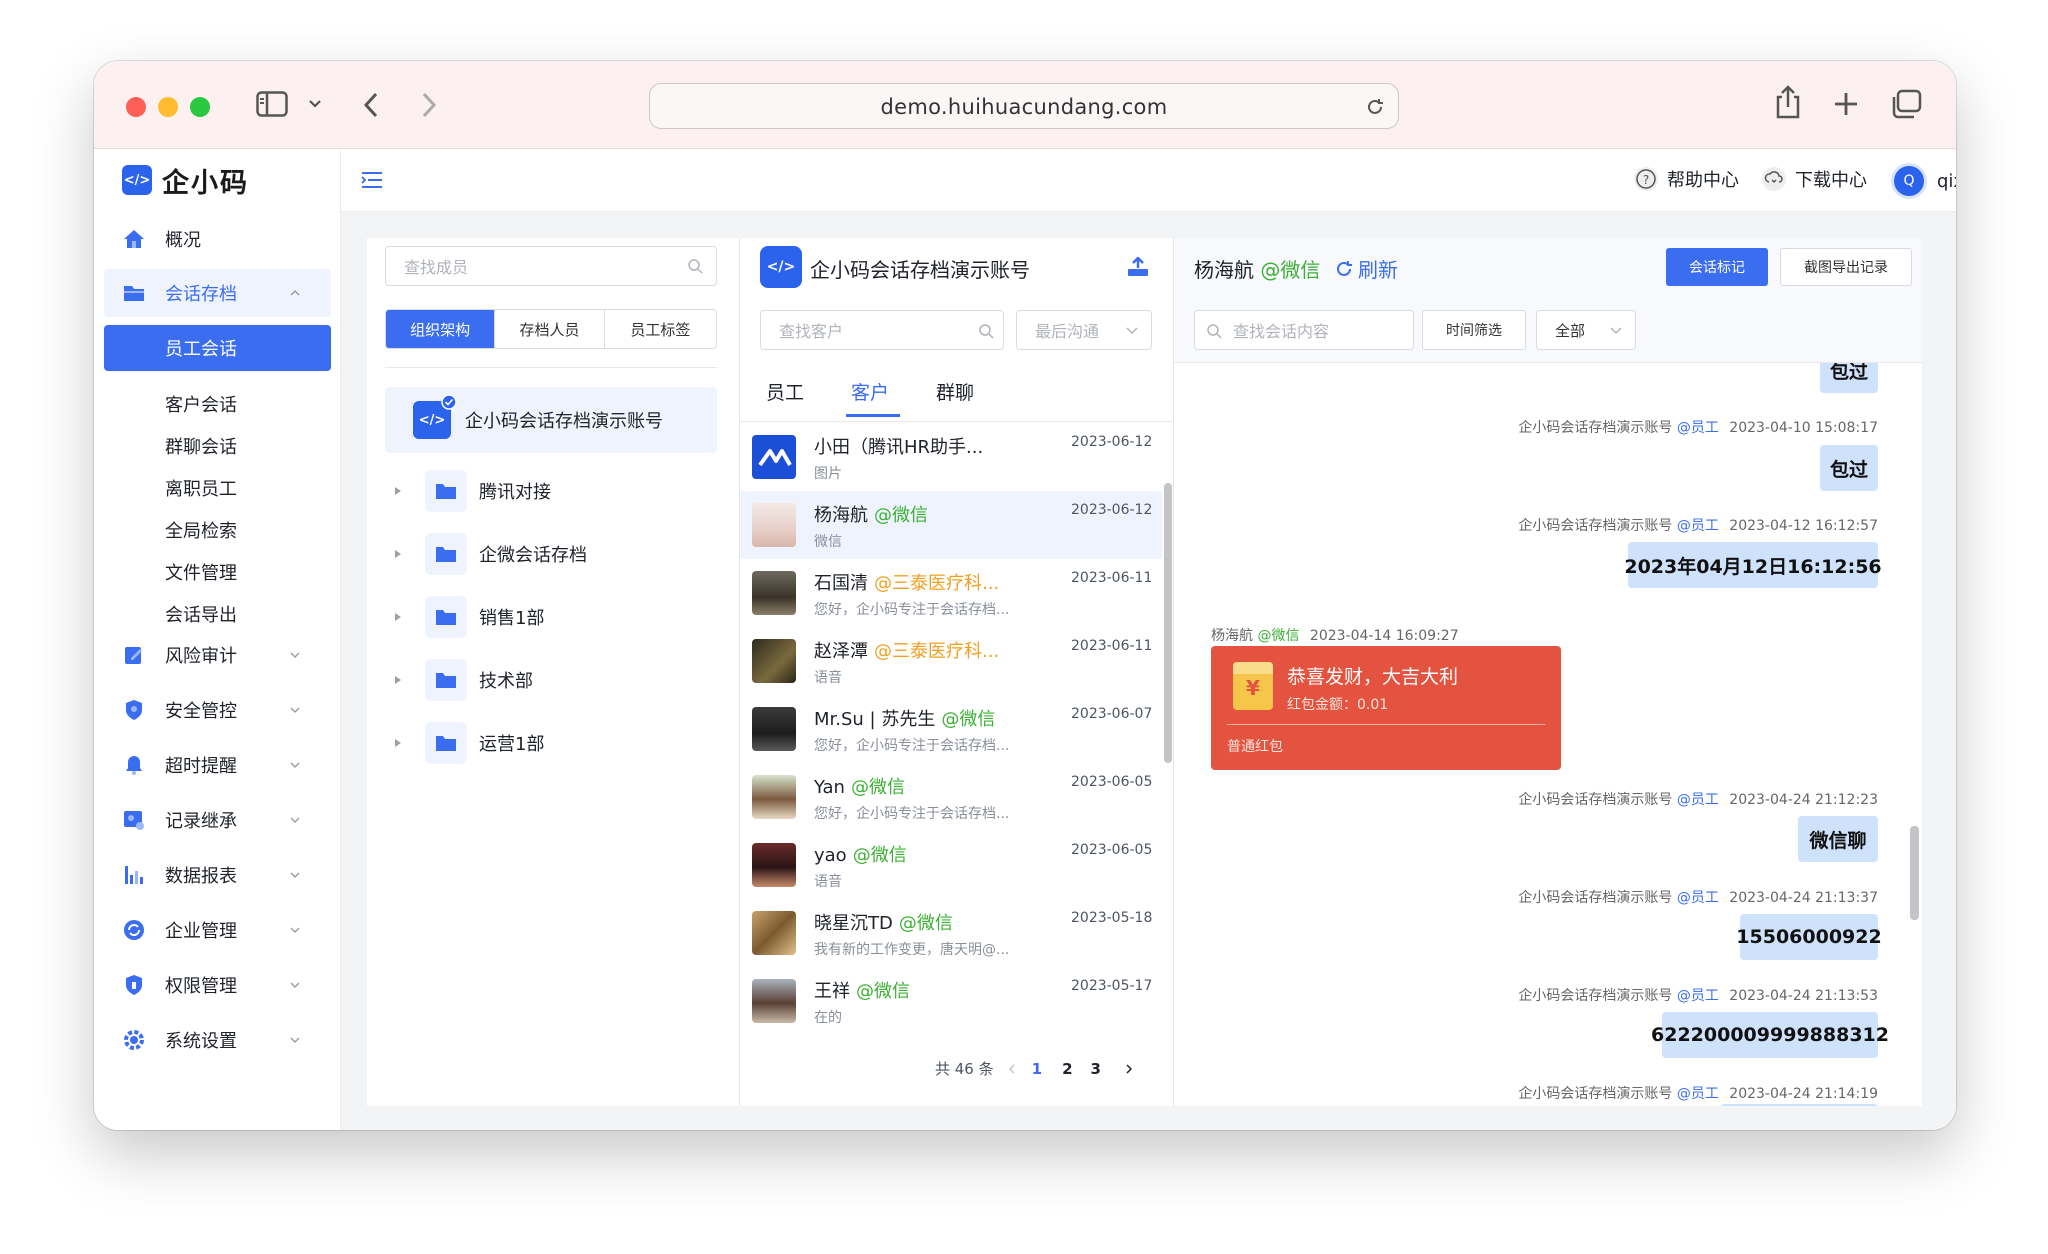  I want to click on conversation-preview: 微信, so click(828, 542).